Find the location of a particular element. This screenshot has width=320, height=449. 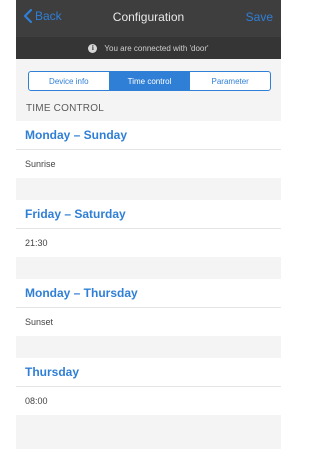

time-entry-value: Sunset is located at coordinates (148, 322).